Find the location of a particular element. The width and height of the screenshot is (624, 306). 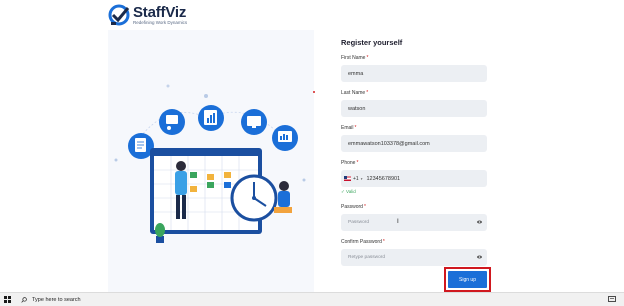

phone-number: 12345678901 is located at coordinates (383, 178).